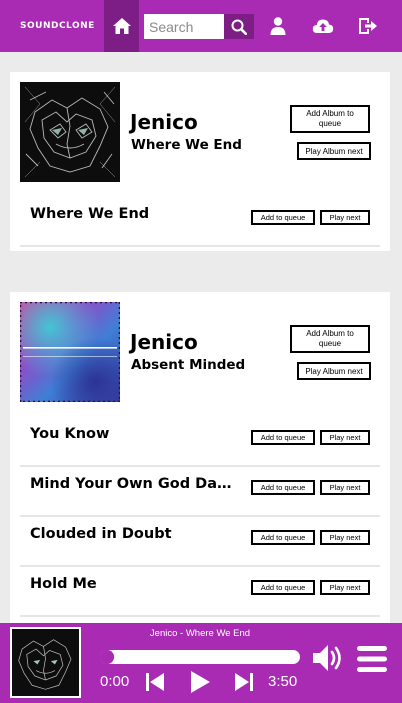  I want to click on track-row: Where We End Add to queue Play next, so click(200, 222).